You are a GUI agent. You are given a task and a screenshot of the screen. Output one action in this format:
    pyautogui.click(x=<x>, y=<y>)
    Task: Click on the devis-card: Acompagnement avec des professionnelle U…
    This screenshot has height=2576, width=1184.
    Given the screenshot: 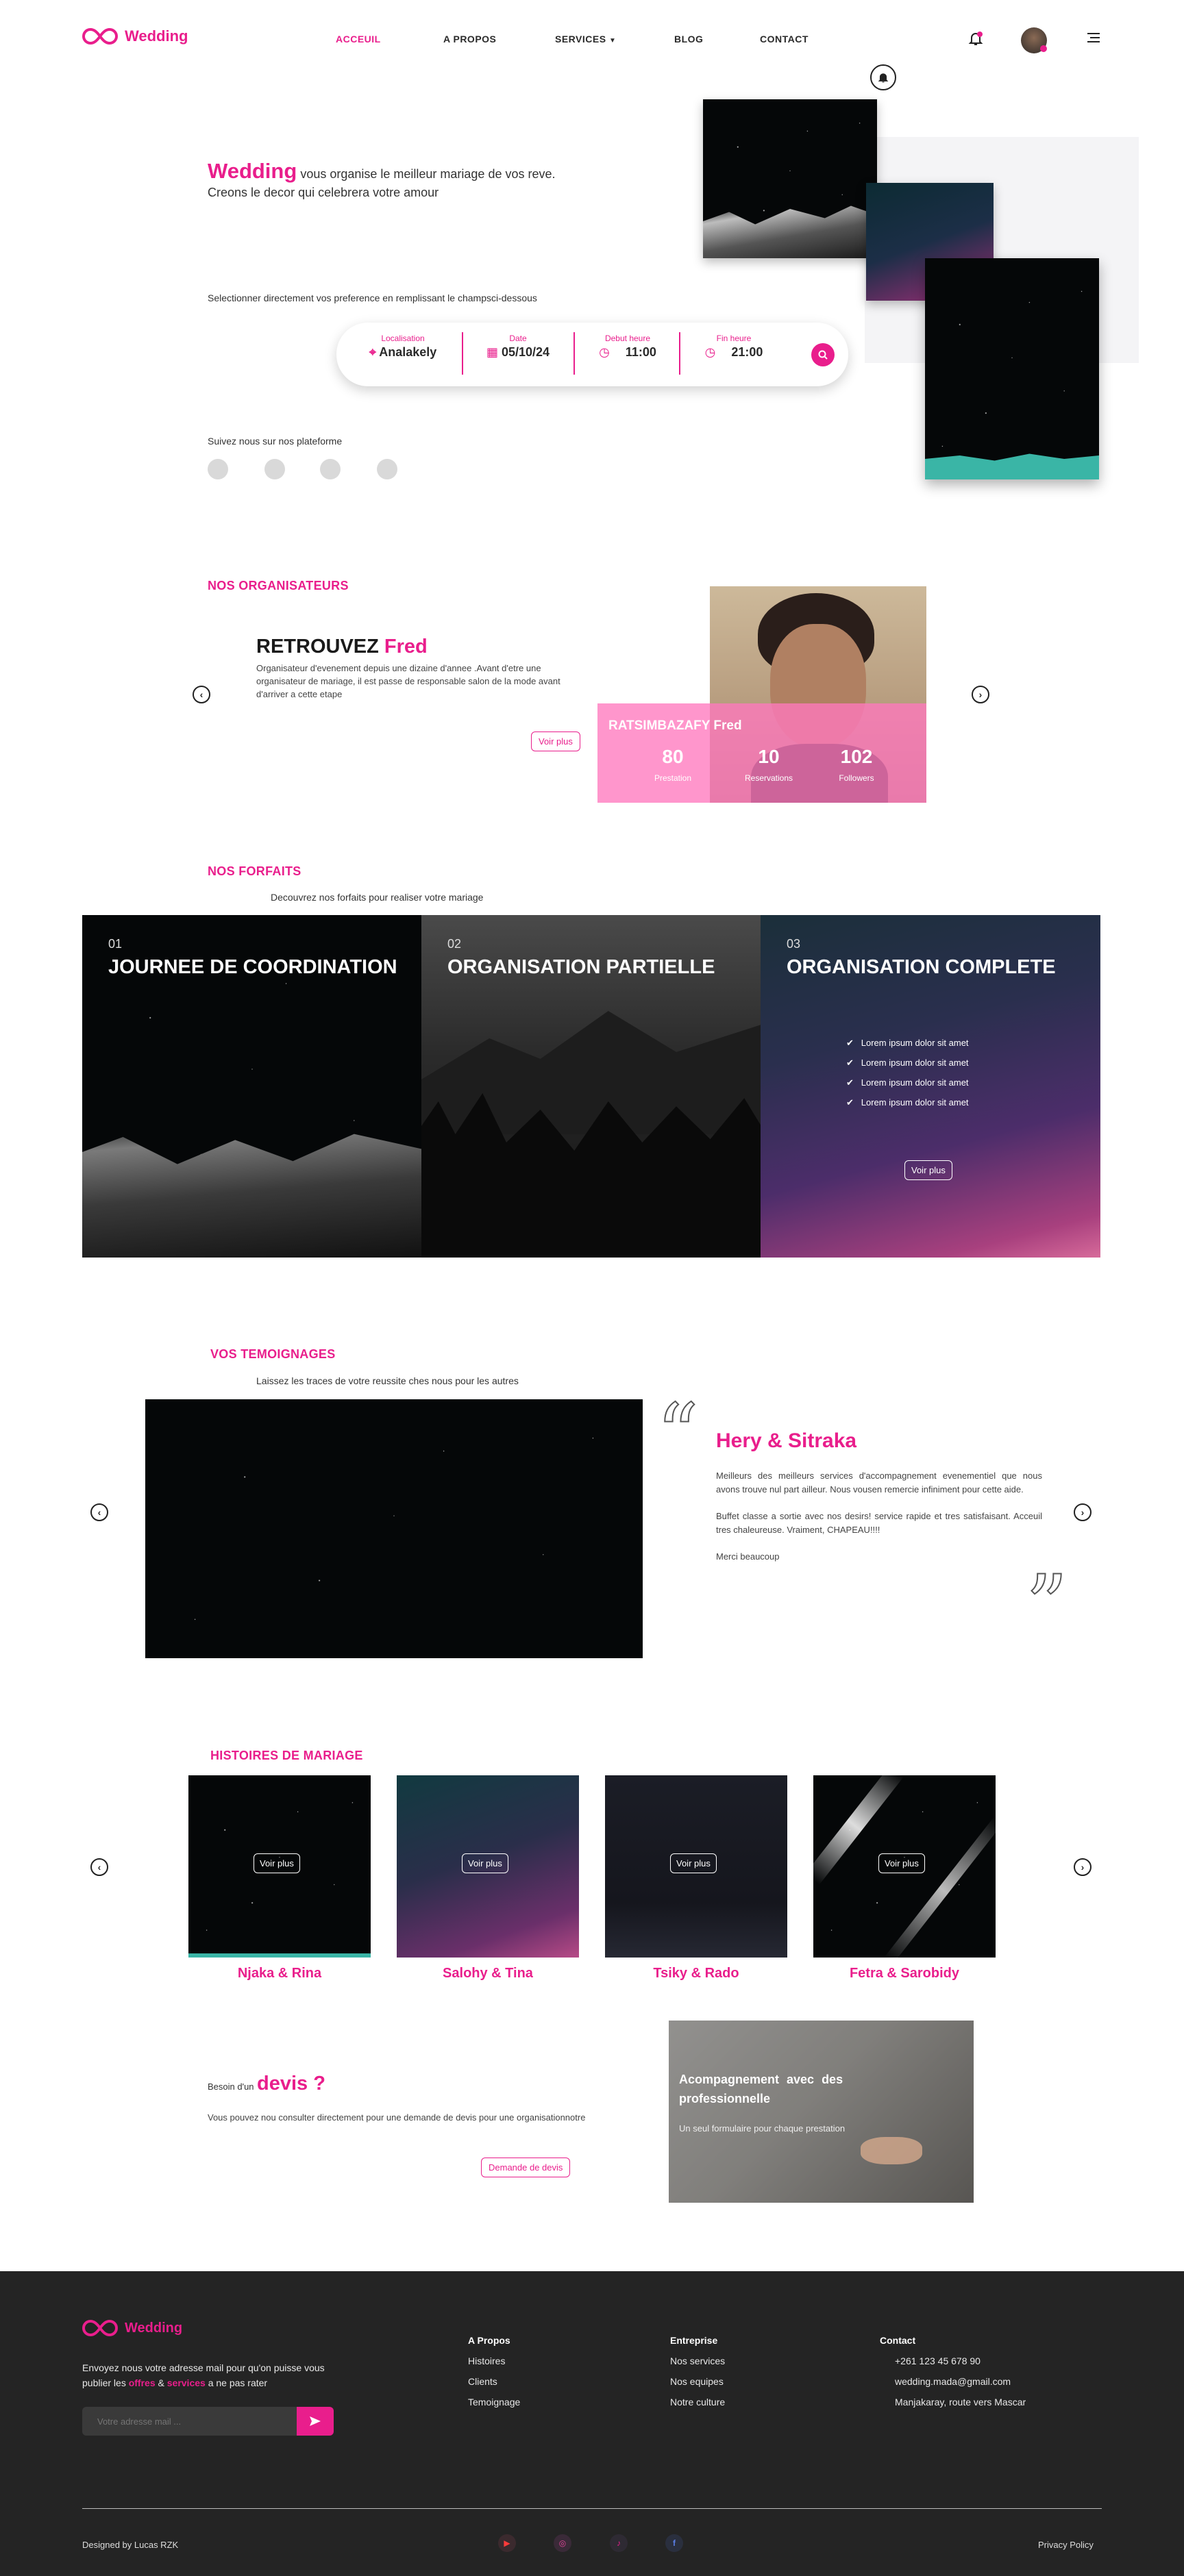 What is the action you would take?
    pyautogui.click(x=821, y=2112)
    